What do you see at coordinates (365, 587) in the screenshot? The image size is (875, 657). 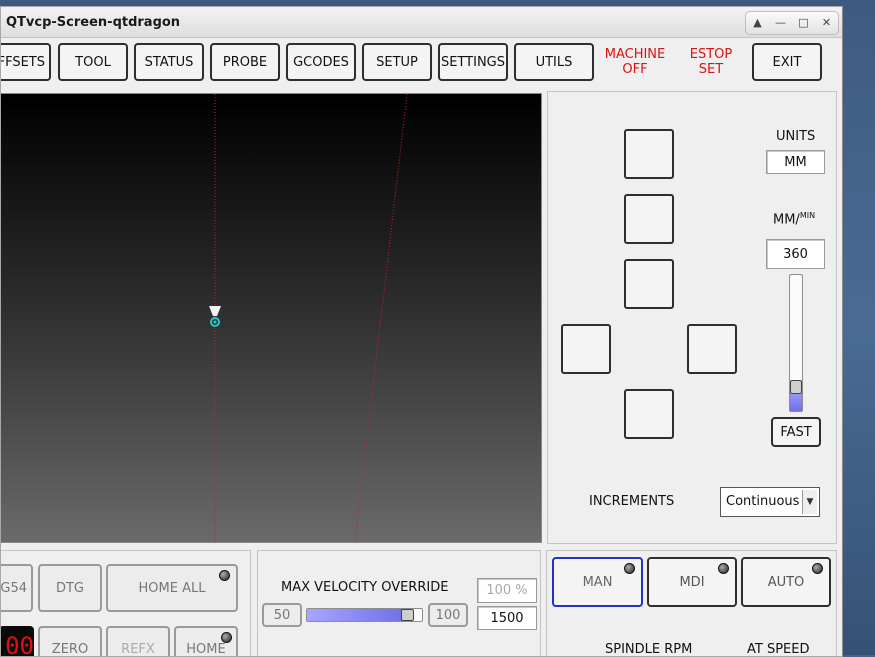 I see `max-velocity-title: MAX VELOCITY OVERRIDE` at bounding box center [365, 587].